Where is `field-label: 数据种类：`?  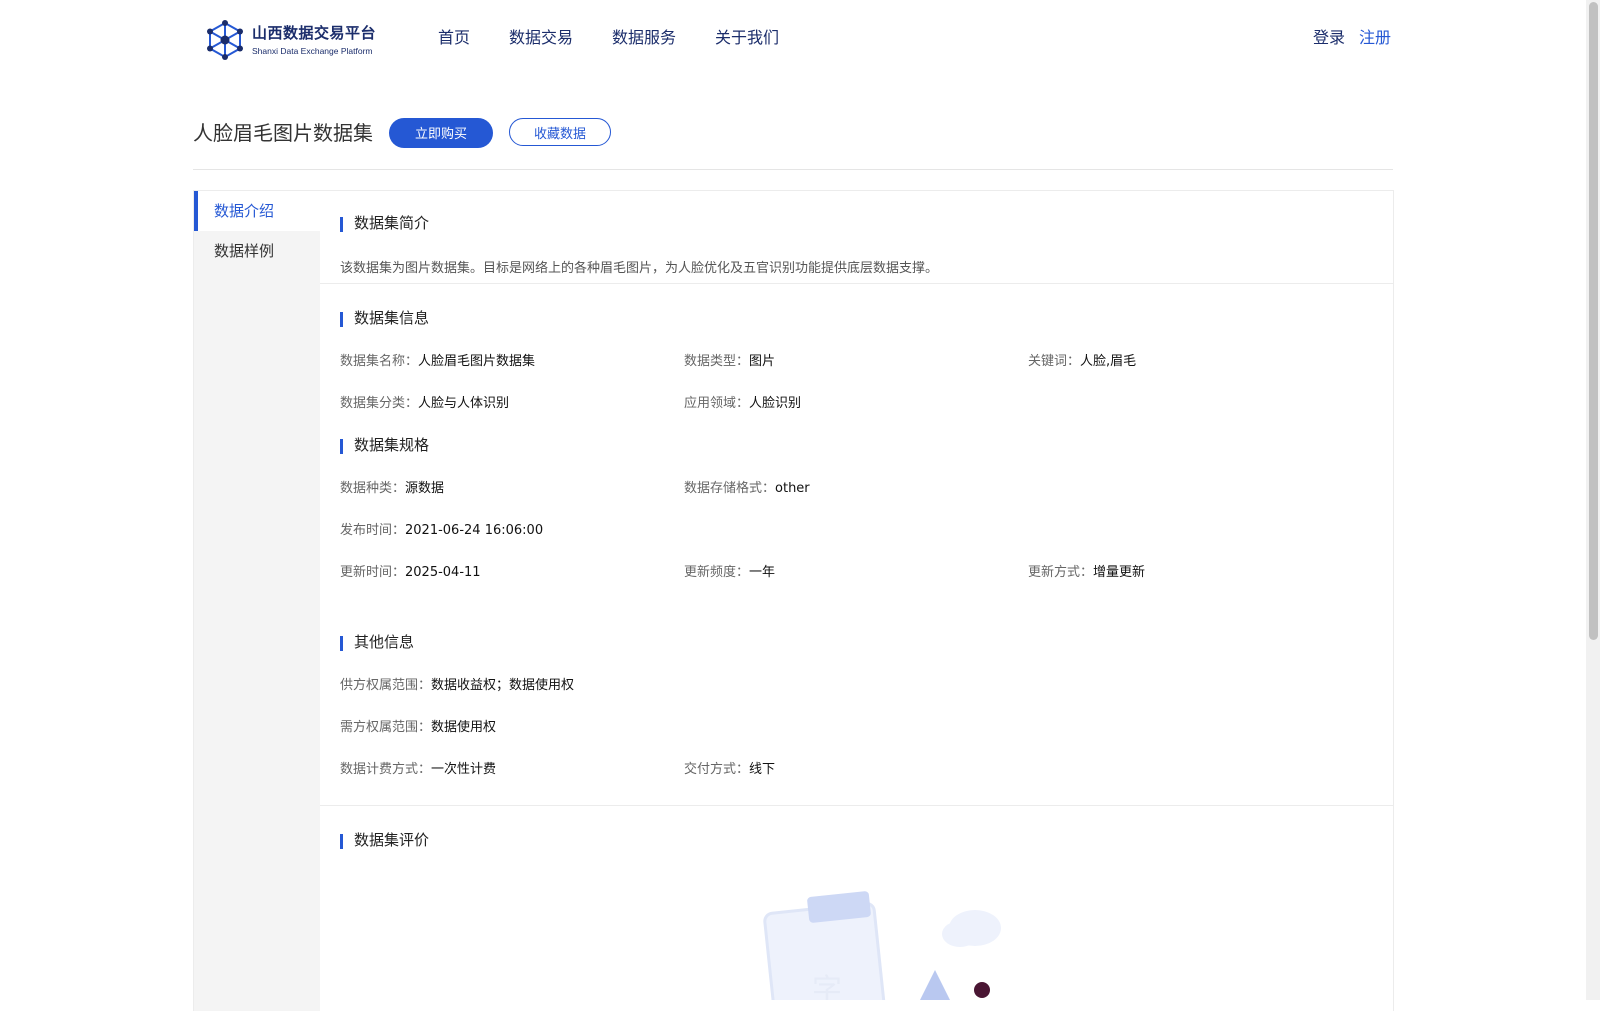
field-label: 数据种类： is located at coordinates (373, 488).